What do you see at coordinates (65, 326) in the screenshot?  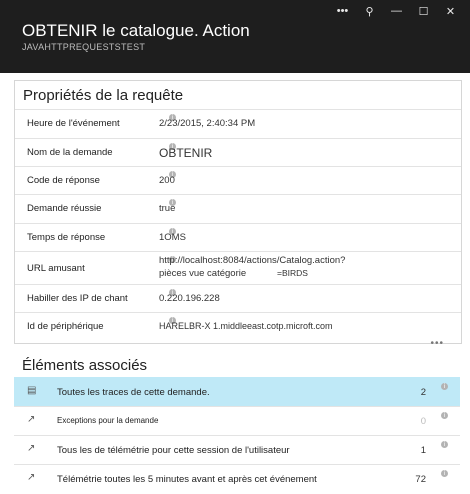 I see `property-label: Id de périphérique` at bounding box center [65, 326].